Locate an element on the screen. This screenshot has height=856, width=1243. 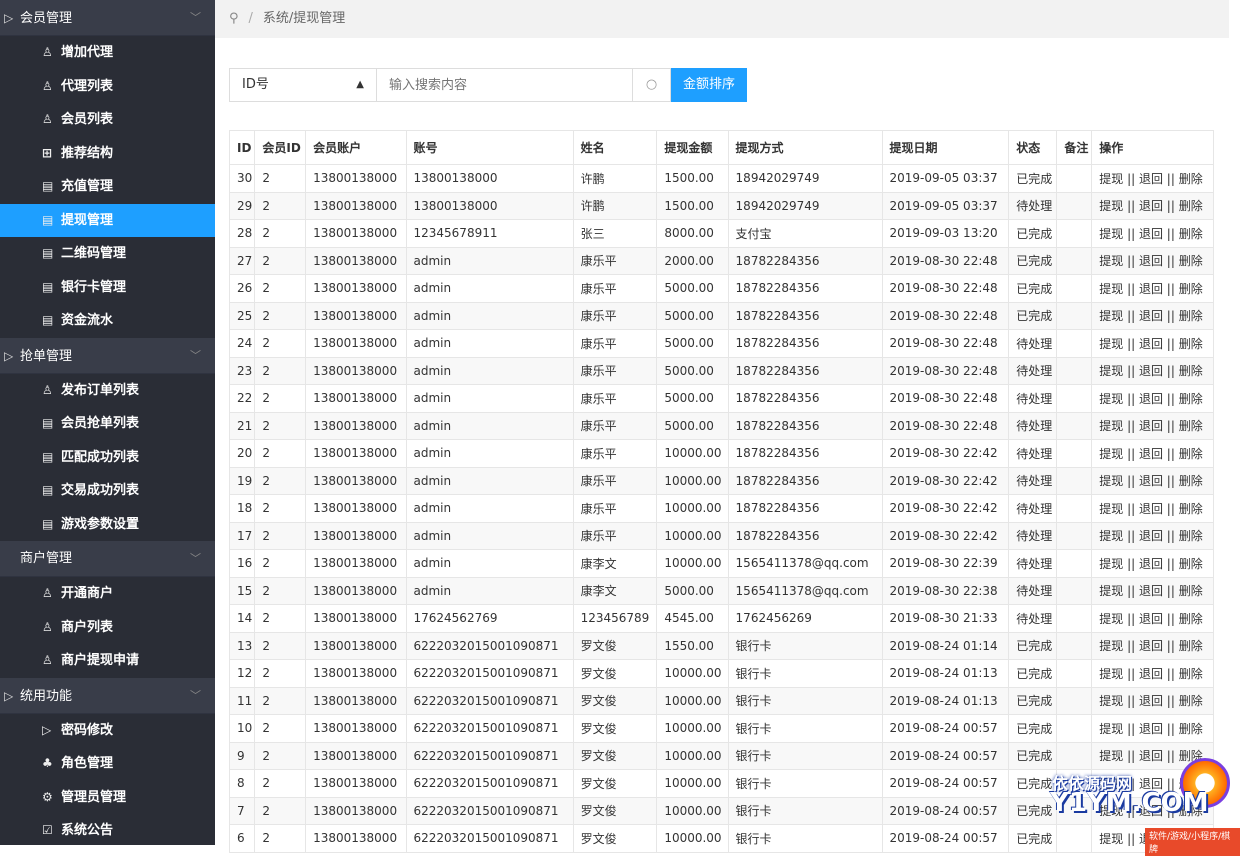
location-pin-icon: ⚲ is located at coordinates (234, 18).